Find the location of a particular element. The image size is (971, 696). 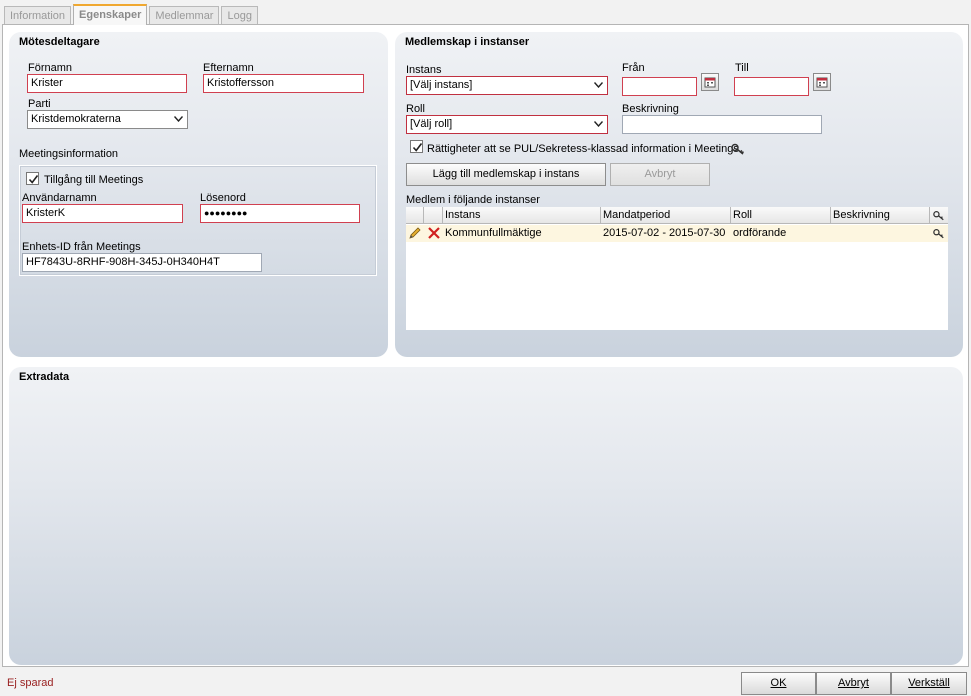

instance-dropdown: [Välj instans] is located at coordinates (507, 85).